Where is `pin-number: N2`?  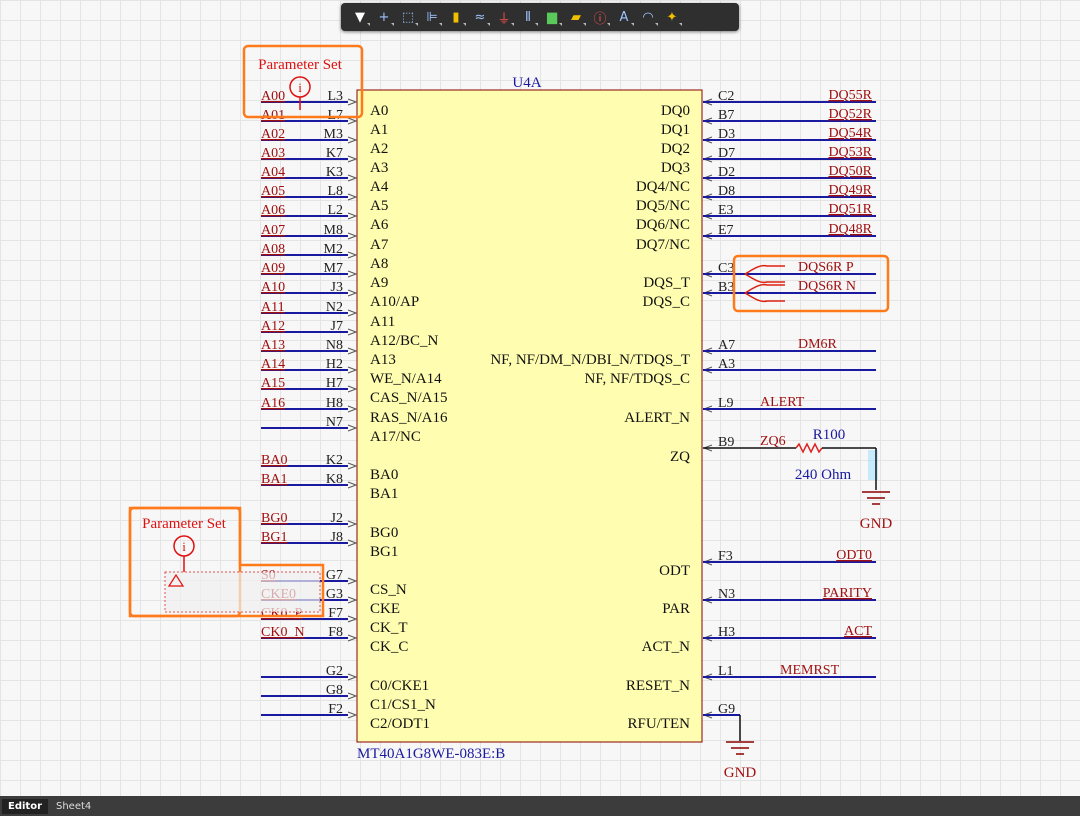 pin-number: N2 is located at coordinates (334, 307).